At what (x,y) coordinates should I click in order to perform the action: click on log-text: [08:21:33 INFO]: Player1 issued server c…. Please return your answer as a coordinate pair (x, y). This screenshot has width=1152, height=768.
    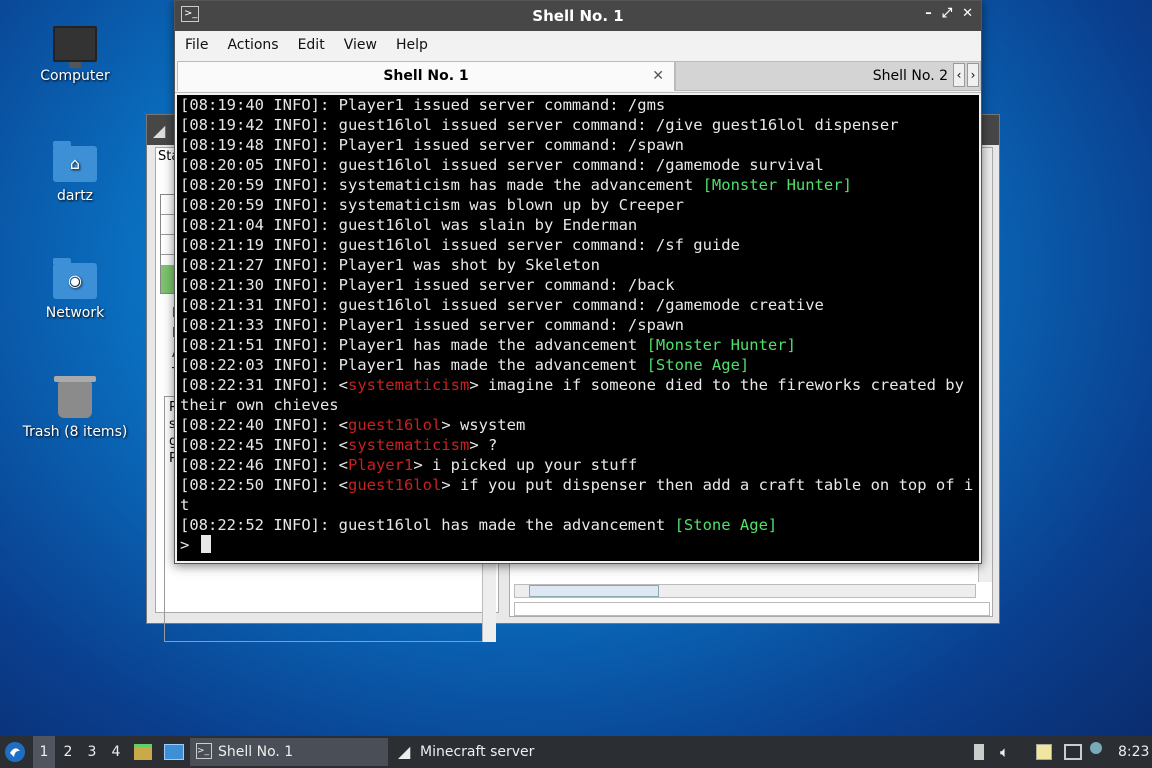
    Looking at the image, I should click on (432, 325).